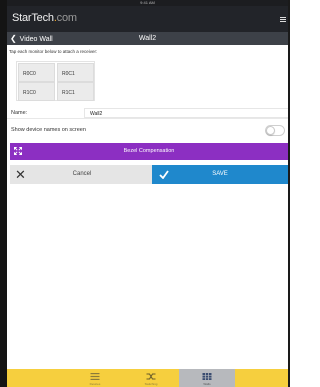 The width and height of the screenshot is (320, 387). I want to click on tab-walls: Walls, so click(207, 378).